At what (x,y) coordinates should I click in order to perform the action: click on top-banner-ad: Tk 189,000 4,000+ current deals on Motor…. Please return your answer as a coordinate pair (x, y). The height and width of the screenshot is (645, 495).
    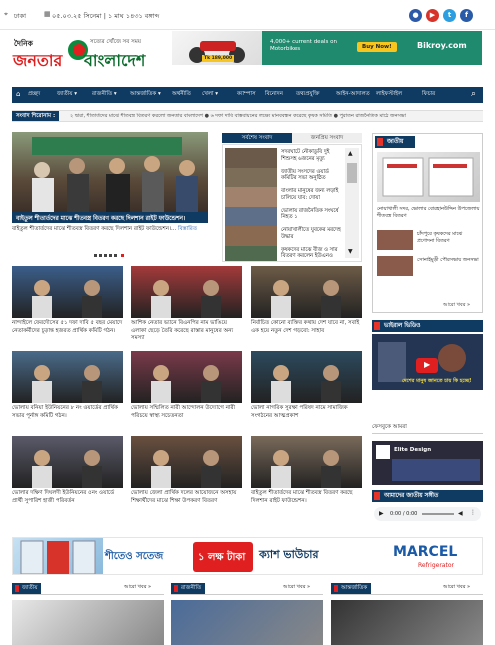
    Looking at the image, I should click on (327, 48).